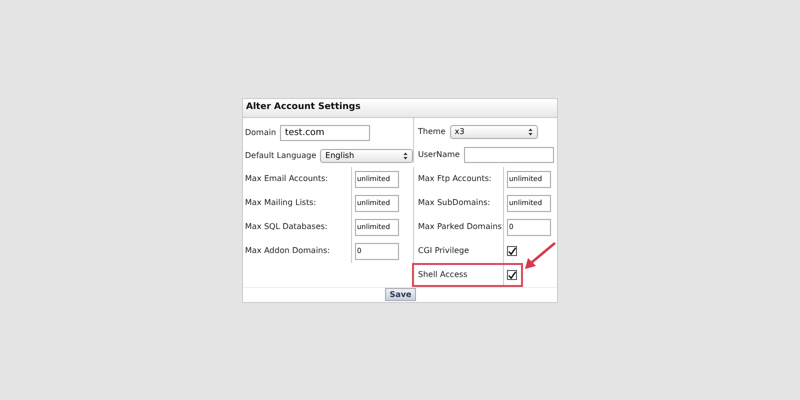 The width and height of the screenshot is (800, 400). I want to click on field-label: Max SQL Databases:, so click(286, 227).